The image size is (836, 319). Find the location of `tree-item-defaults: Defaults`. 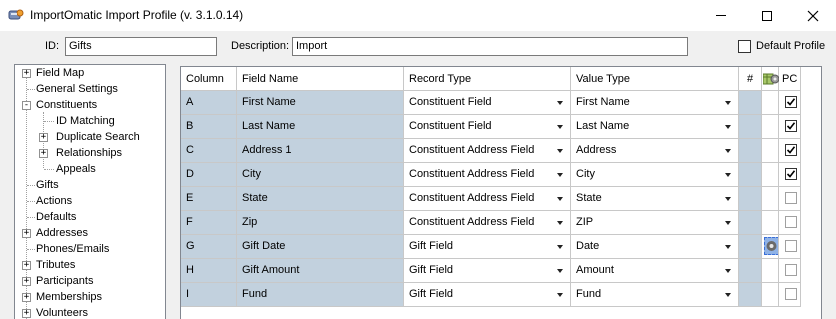

tree-item-defaults: Defaults is located at coordinates (90, 217).